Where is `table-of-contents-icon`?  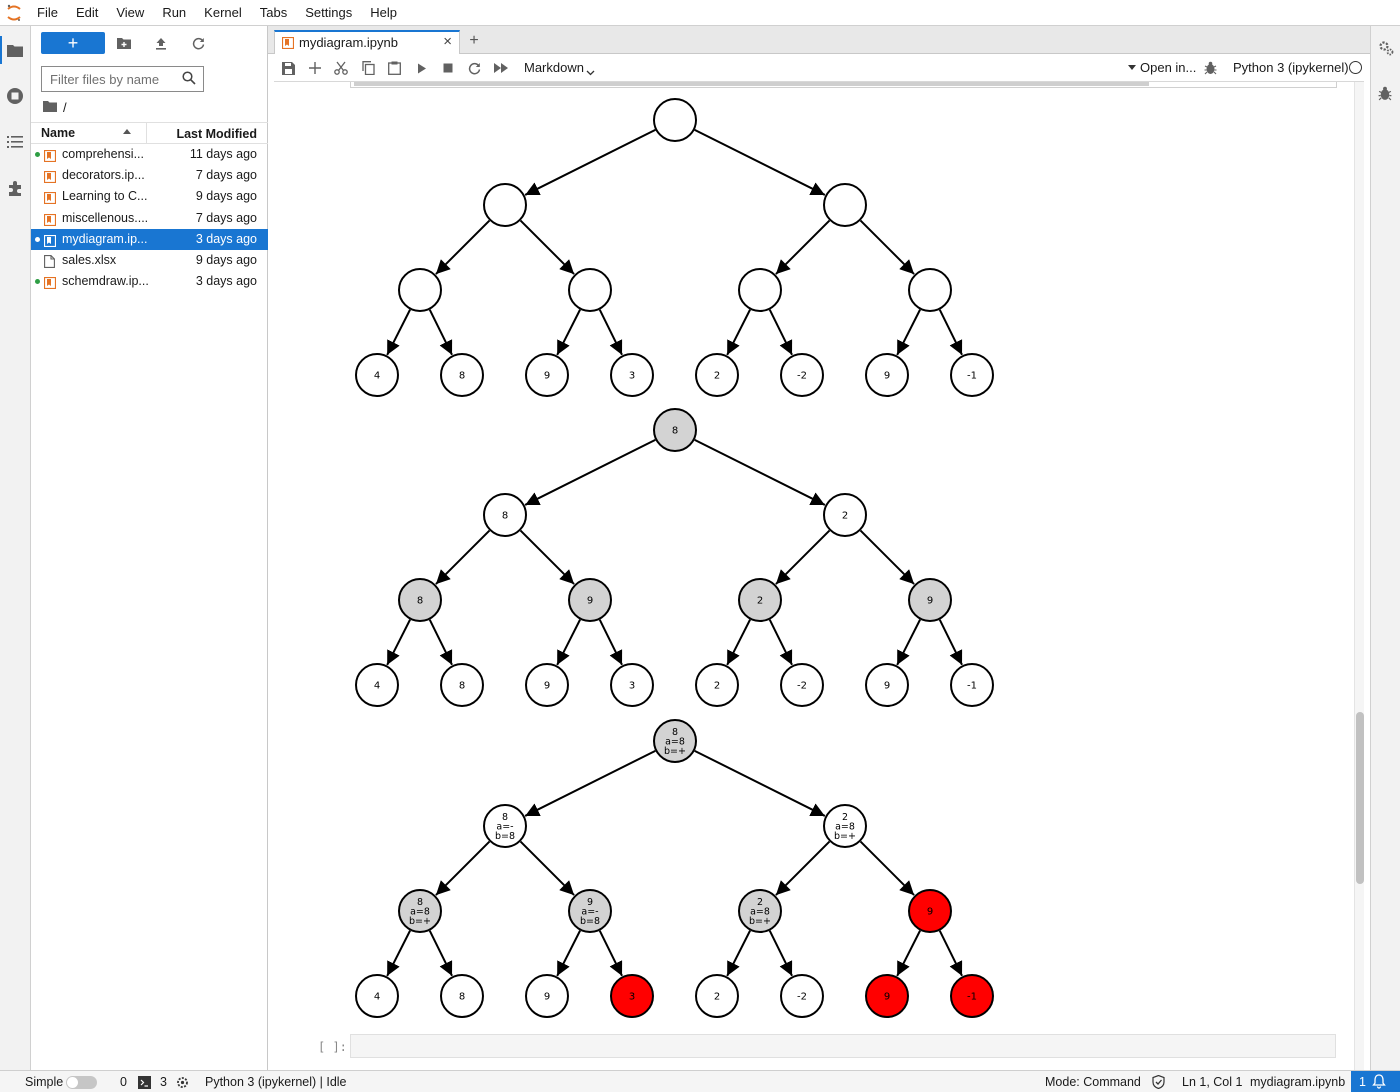
table-of-contents-icon is located at coordinates (15, 142).